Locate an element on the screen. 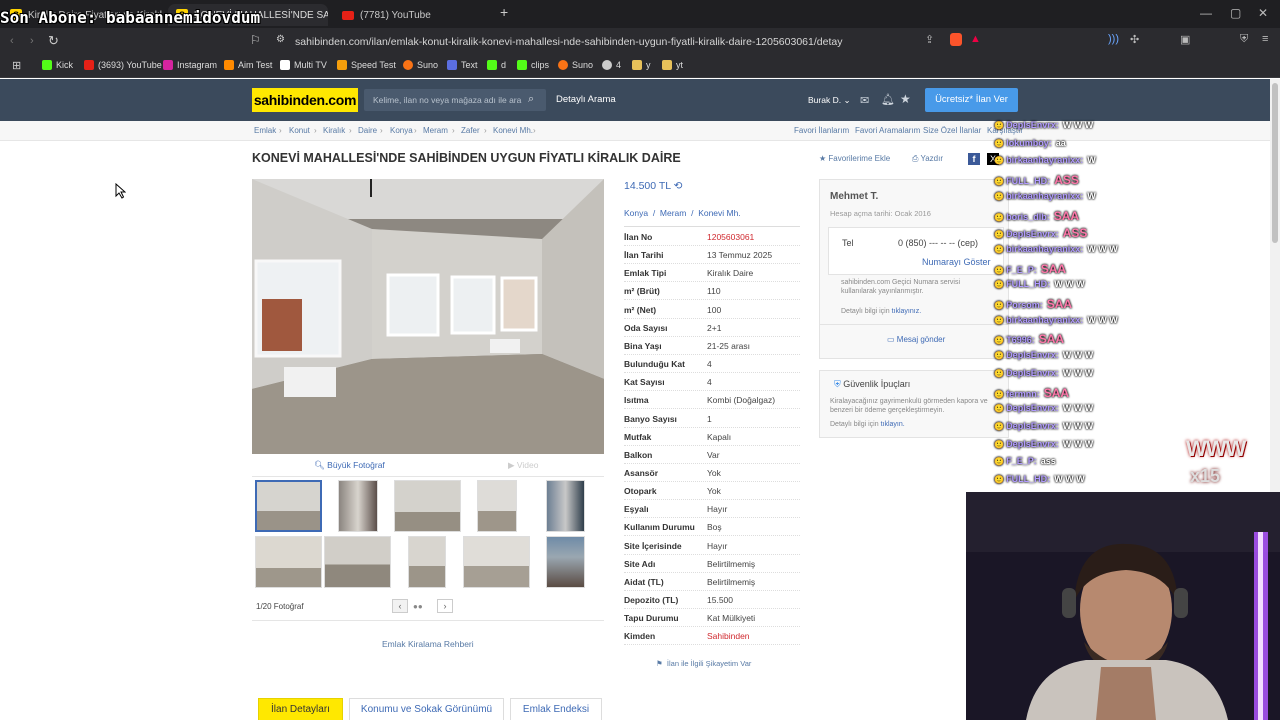 The image size is (1280, 721). tab-location-street-view: Konumu ve Sokak Görünümü is located at coordinates (426, 709).